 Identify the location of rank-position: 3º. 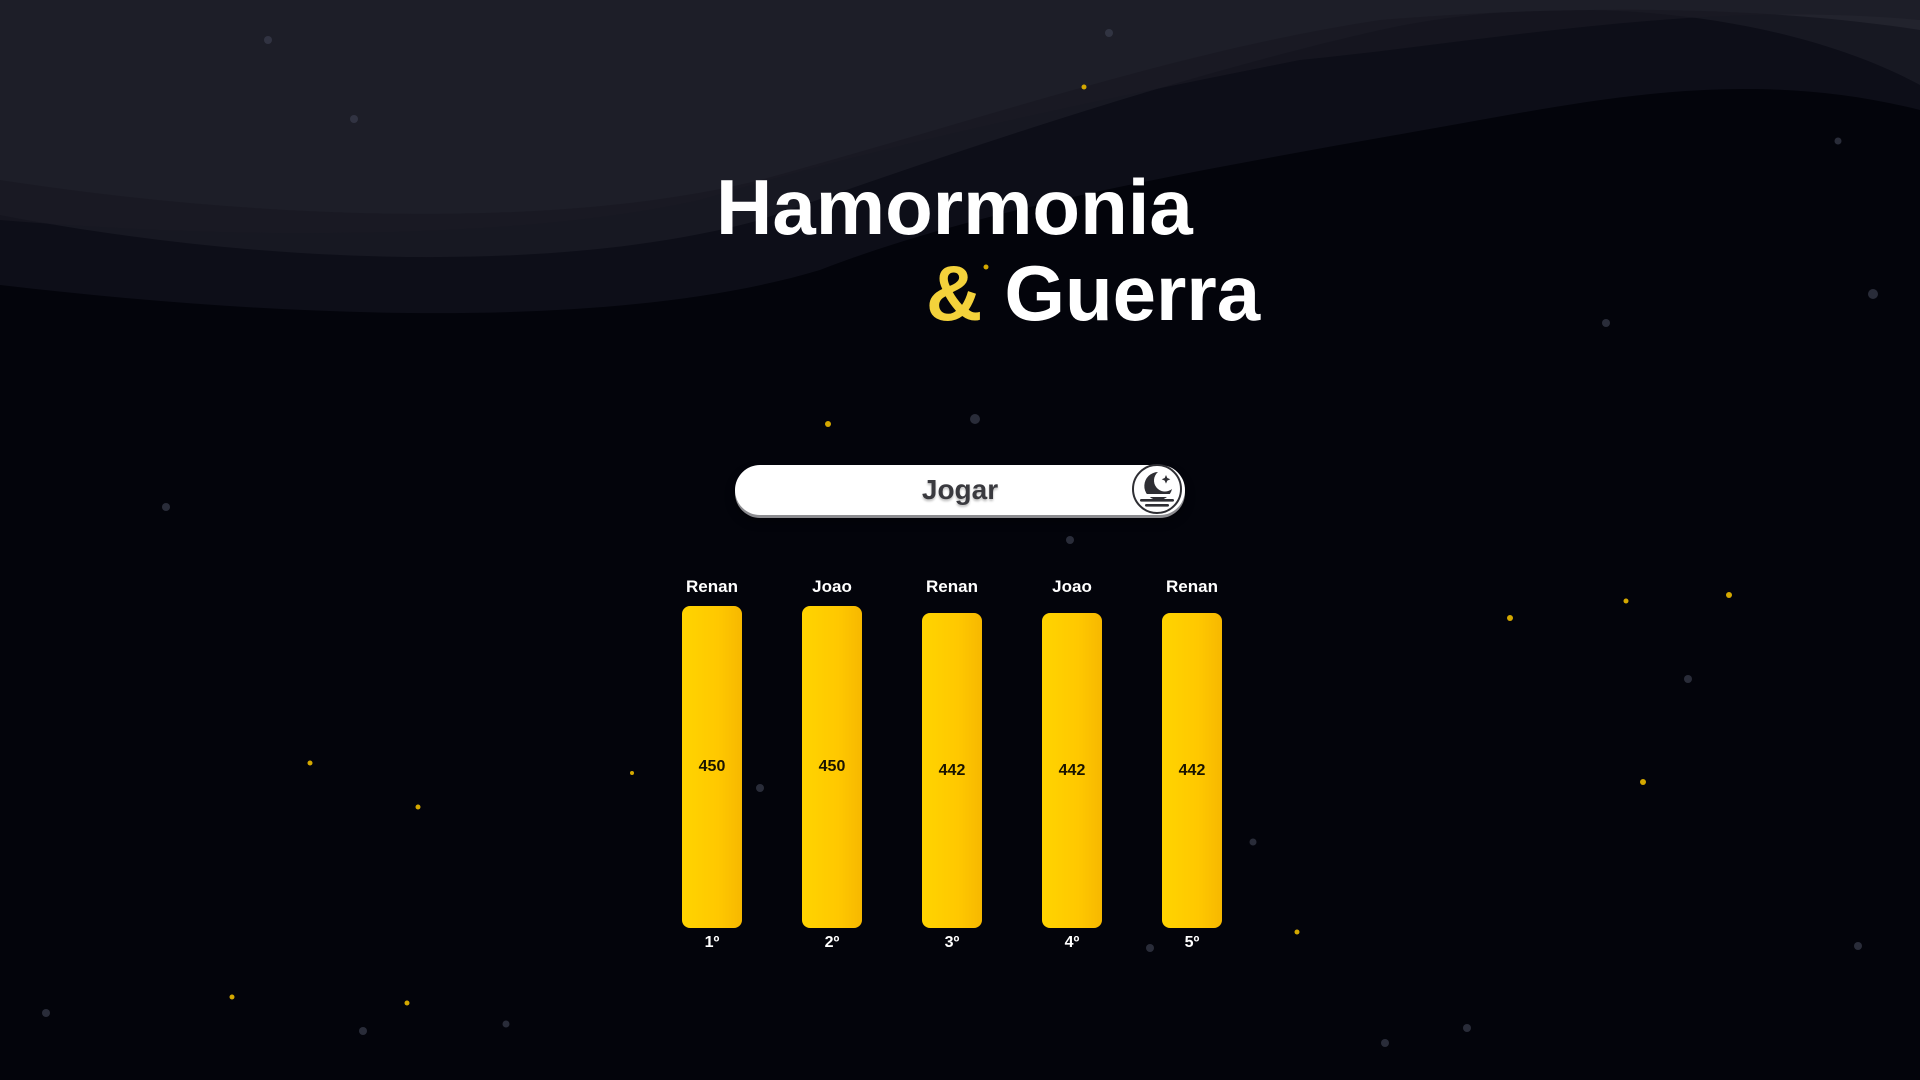
(952, 942).